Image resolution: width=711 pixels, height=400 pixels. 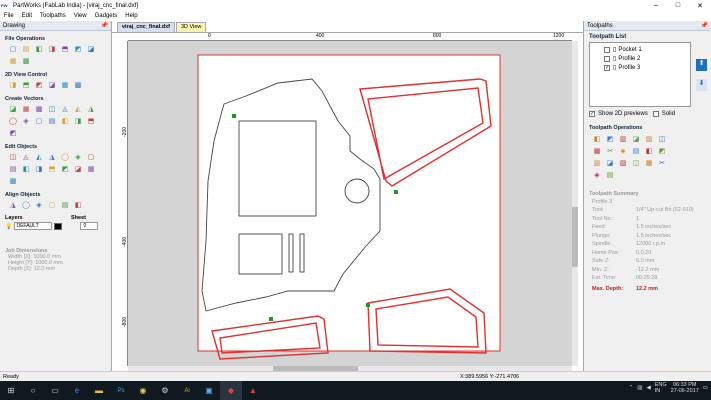 I want to click on menu-toolpaths: Toolpaths, so click(x=53, y=16).